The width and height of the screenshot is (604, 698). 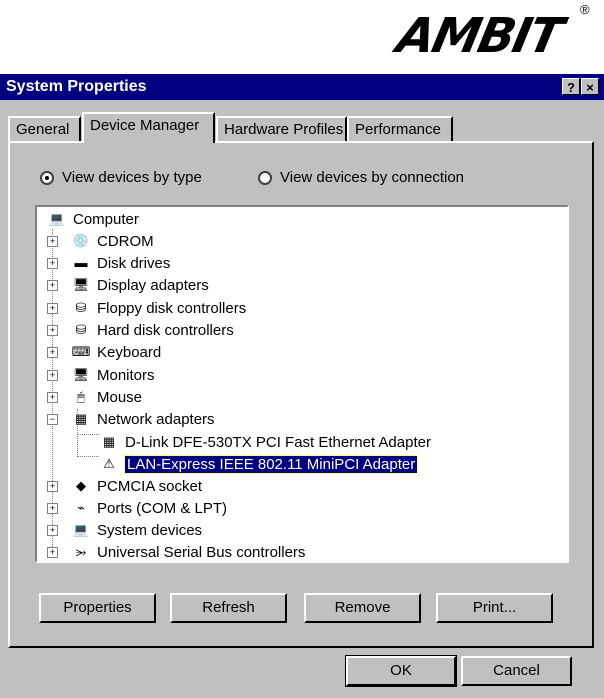 What do you see at coordinates (126, 375) in the screenshot?
I see `tree-item-label: Monitors` at bounding box center [126, 375].